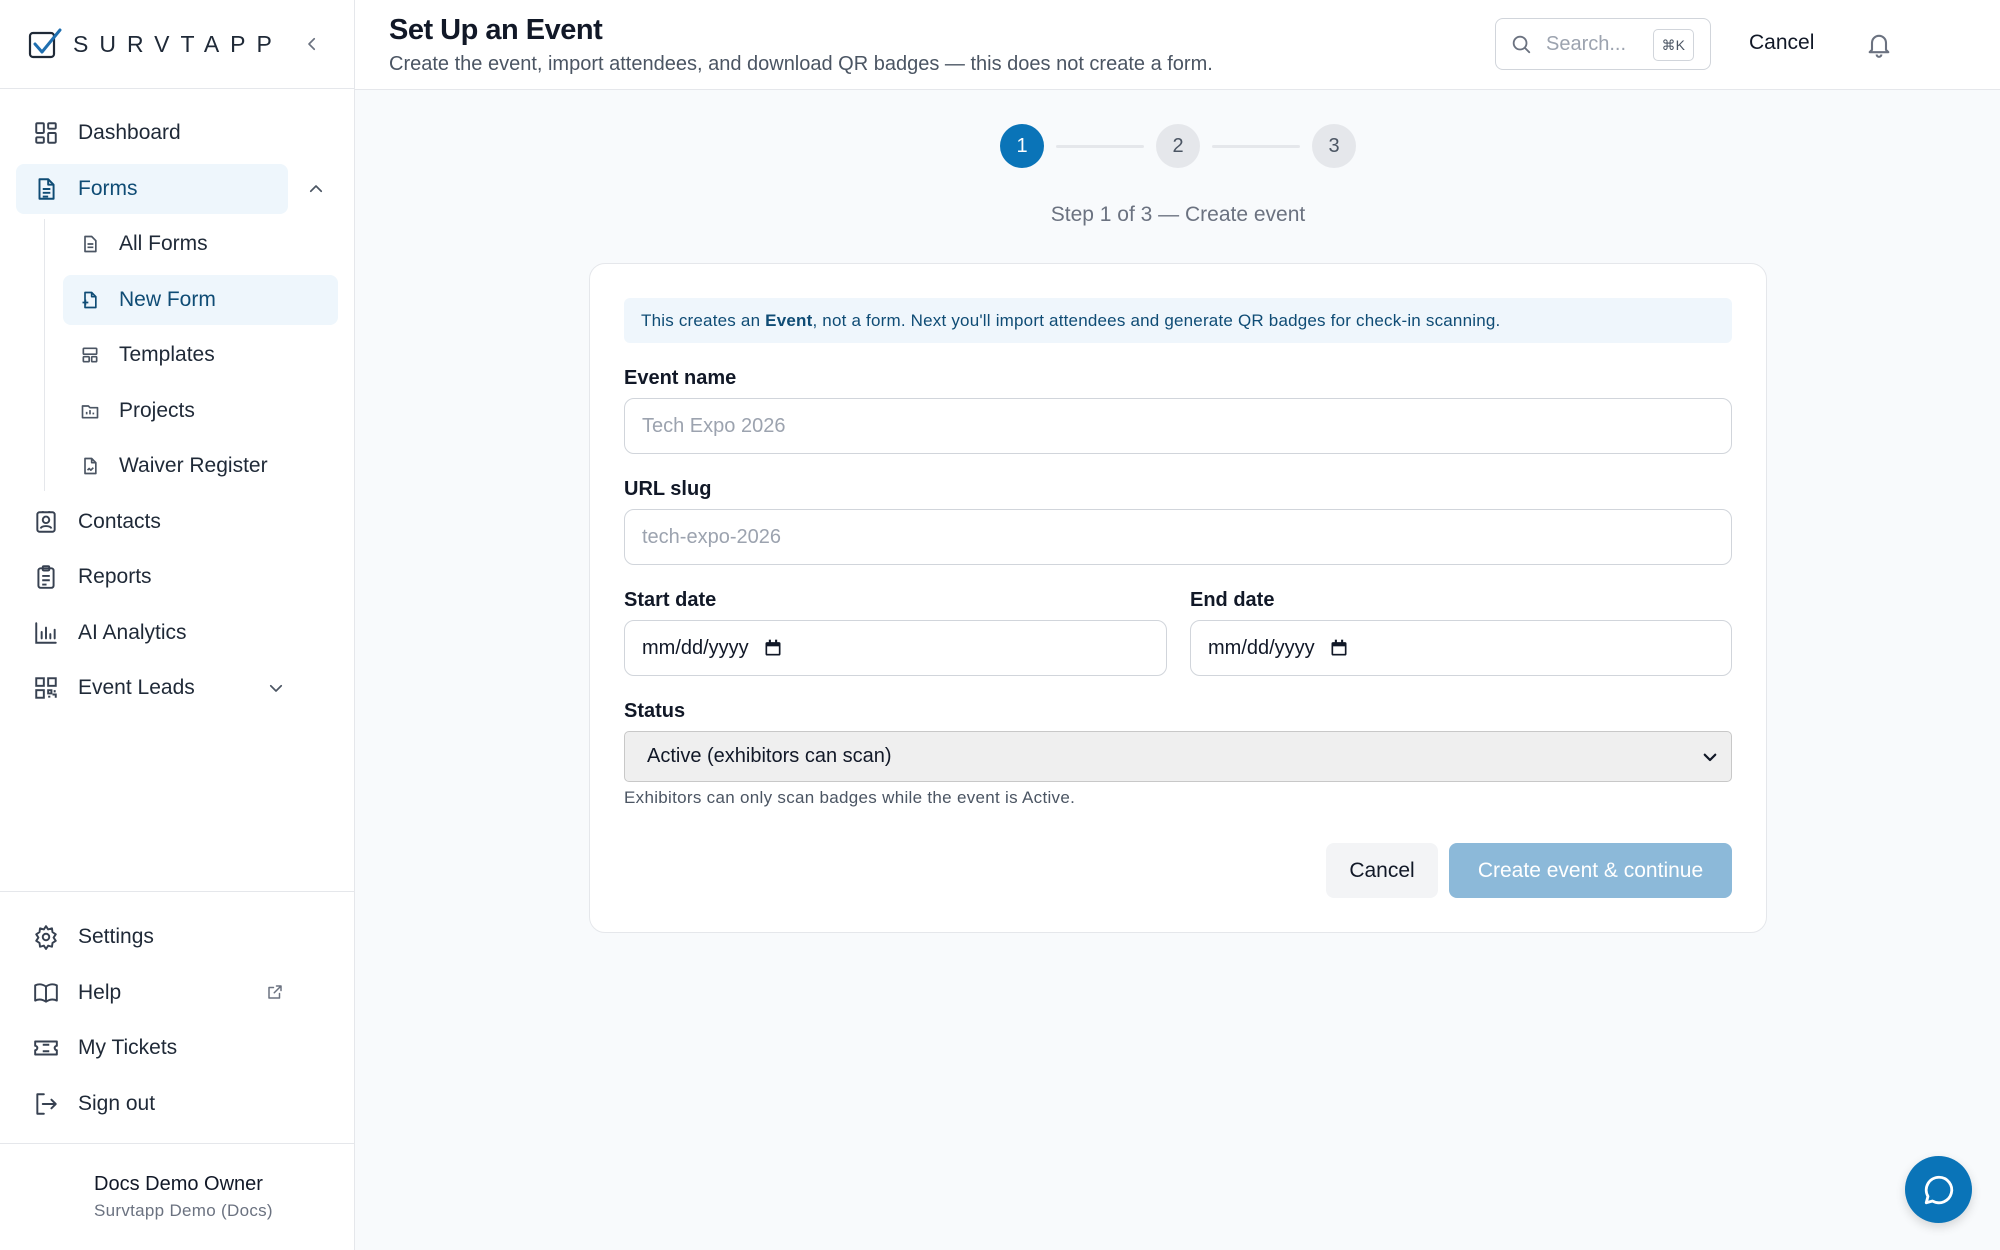 This screenshot has width=2000, height=1250. Describe the element at coordinates (668, 489) in the screenshot. I see `url-slug-label: URL slug` at that location.